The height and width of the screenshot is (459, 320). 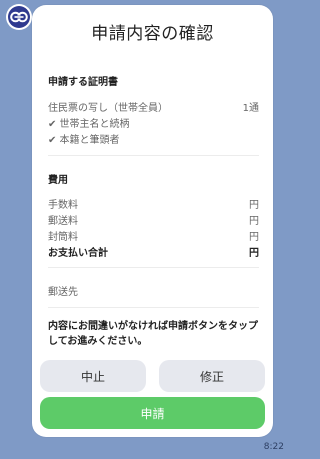 I want to click on fee-row: 手数料 円, so click(x=153, y=203).